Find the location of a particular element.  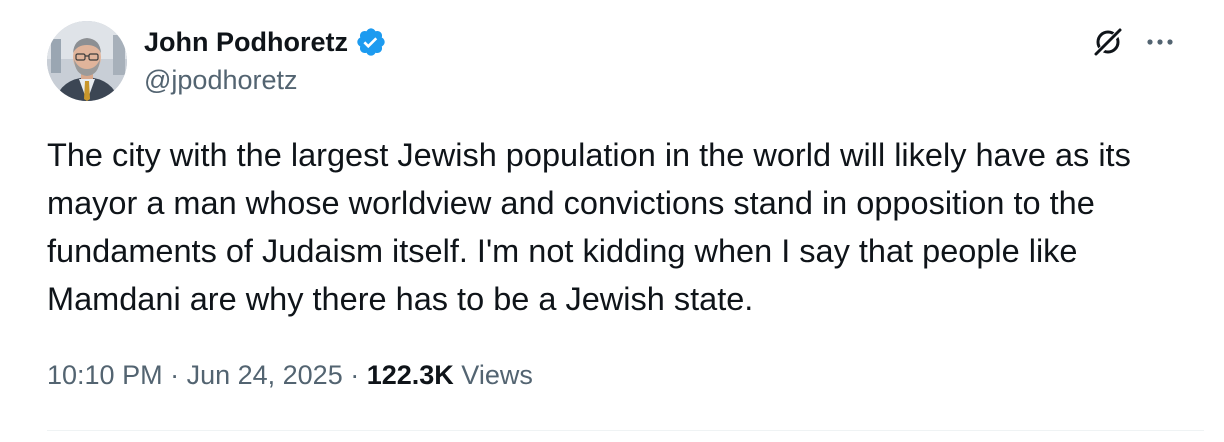

views-label: Views is located at coordinates (493, 375).